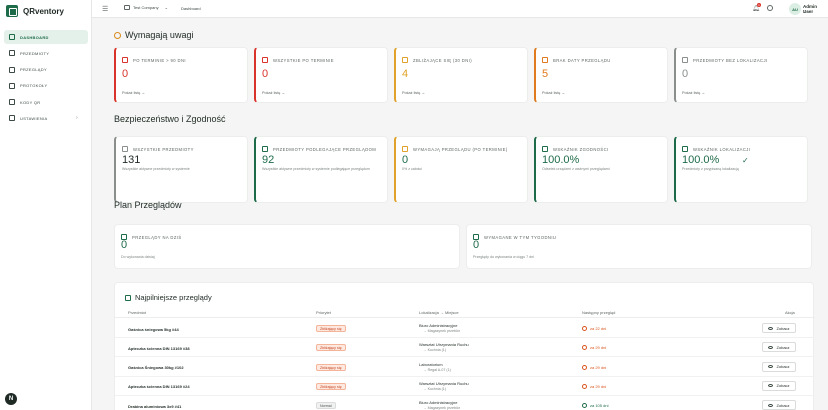  Describe the element at coordinates (46, 53) in the screenshot. I see `sidebar-item-1: PRZEDMIOTY` at that location.